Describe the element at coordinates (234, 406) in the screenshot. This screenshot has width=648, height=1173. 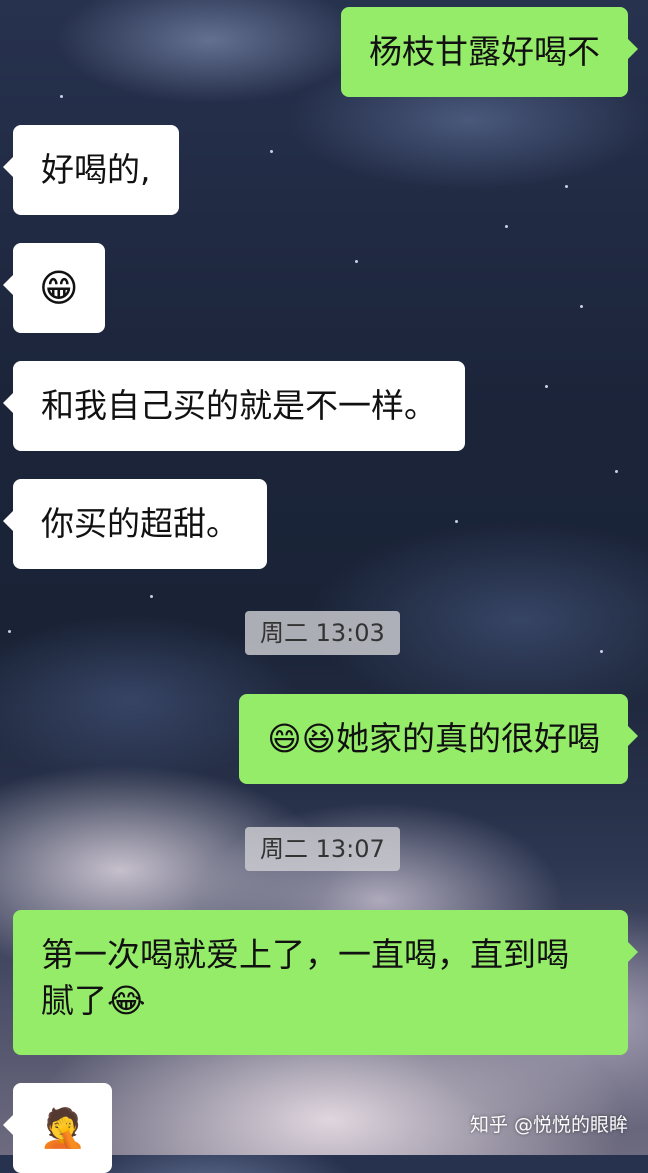
I see `message-bubble-received: 和我自己买的就是不一样。` at that location.